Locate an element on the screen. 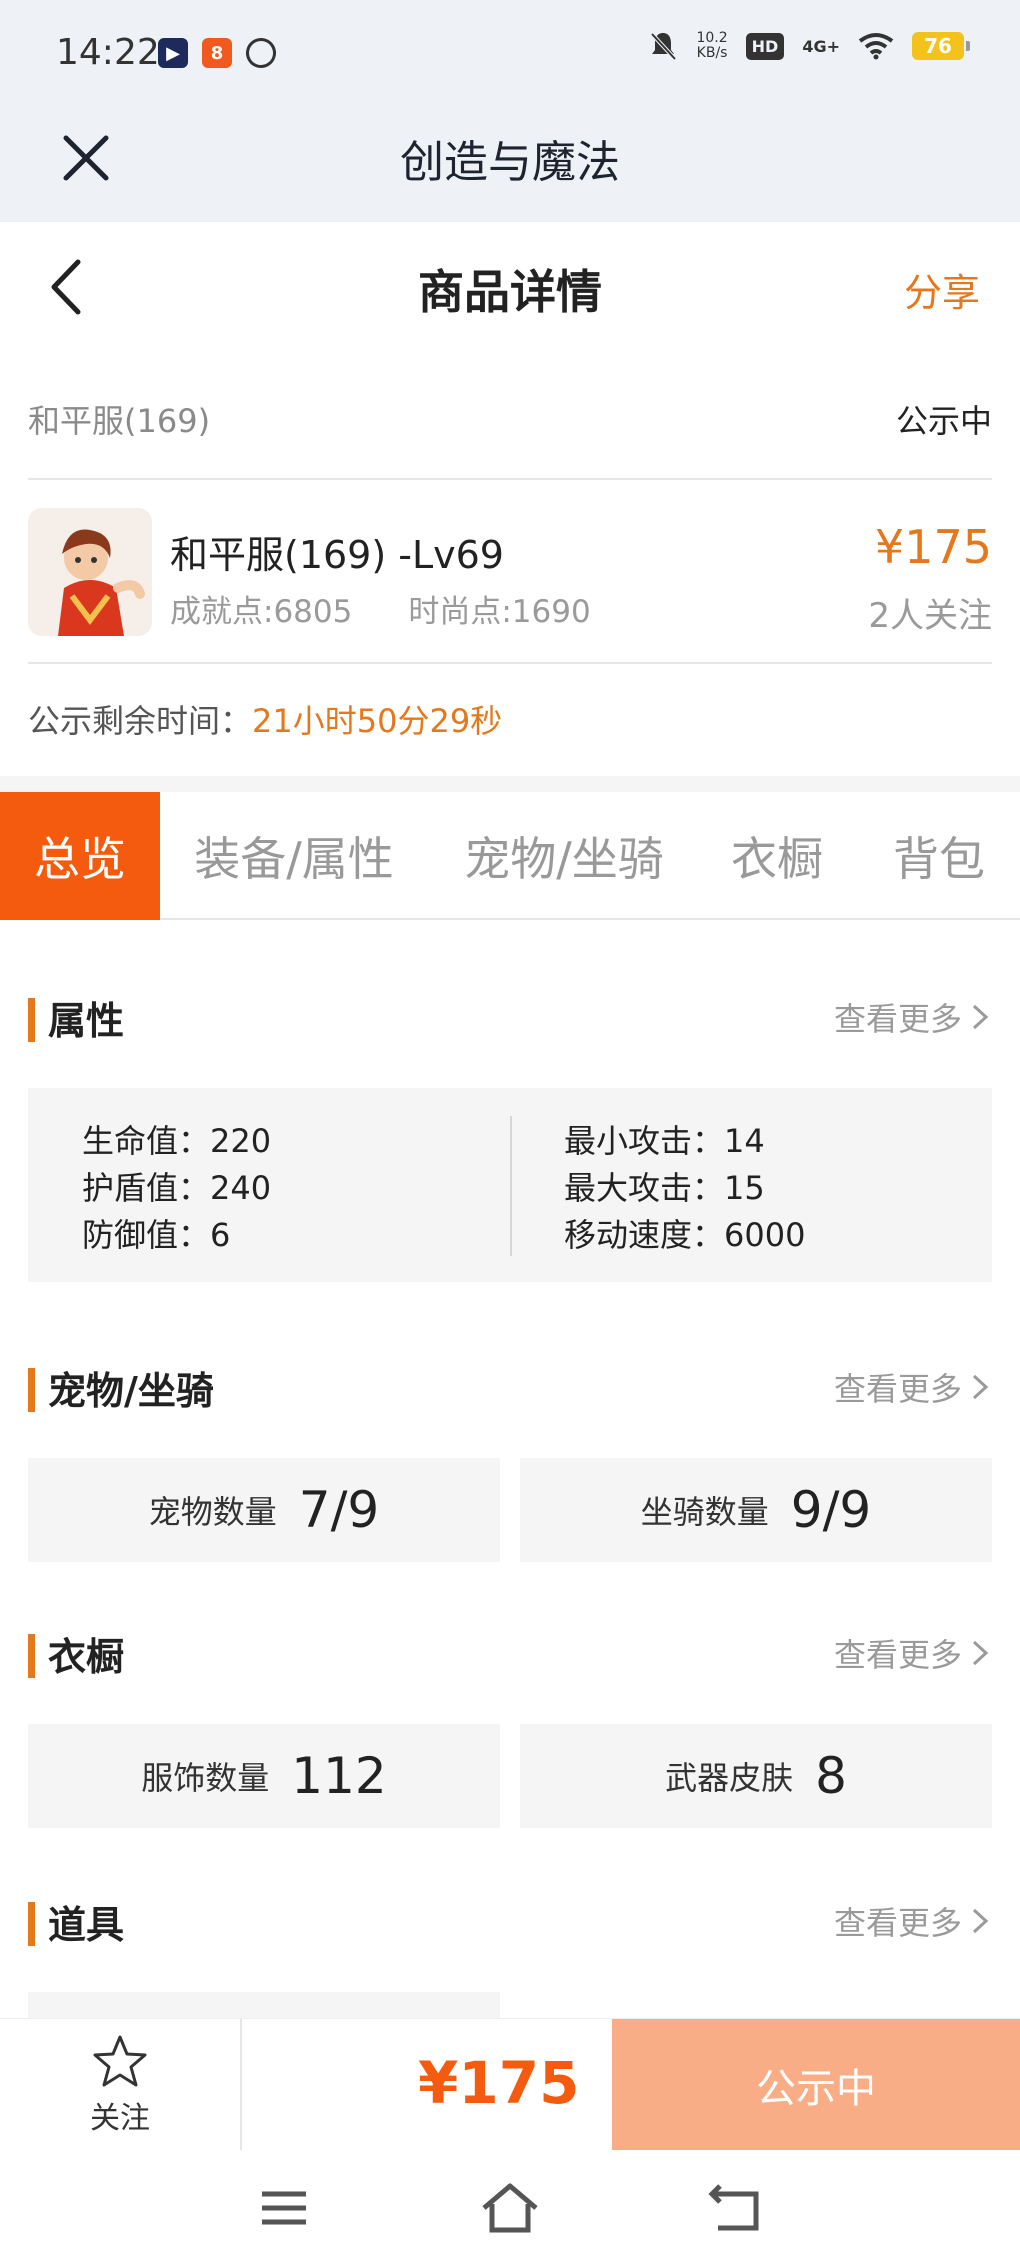 The width and height of the screenshot is (1020, 2267). mini-app-title-bar: 创造与魔法 is located at coordinates (510, 166).